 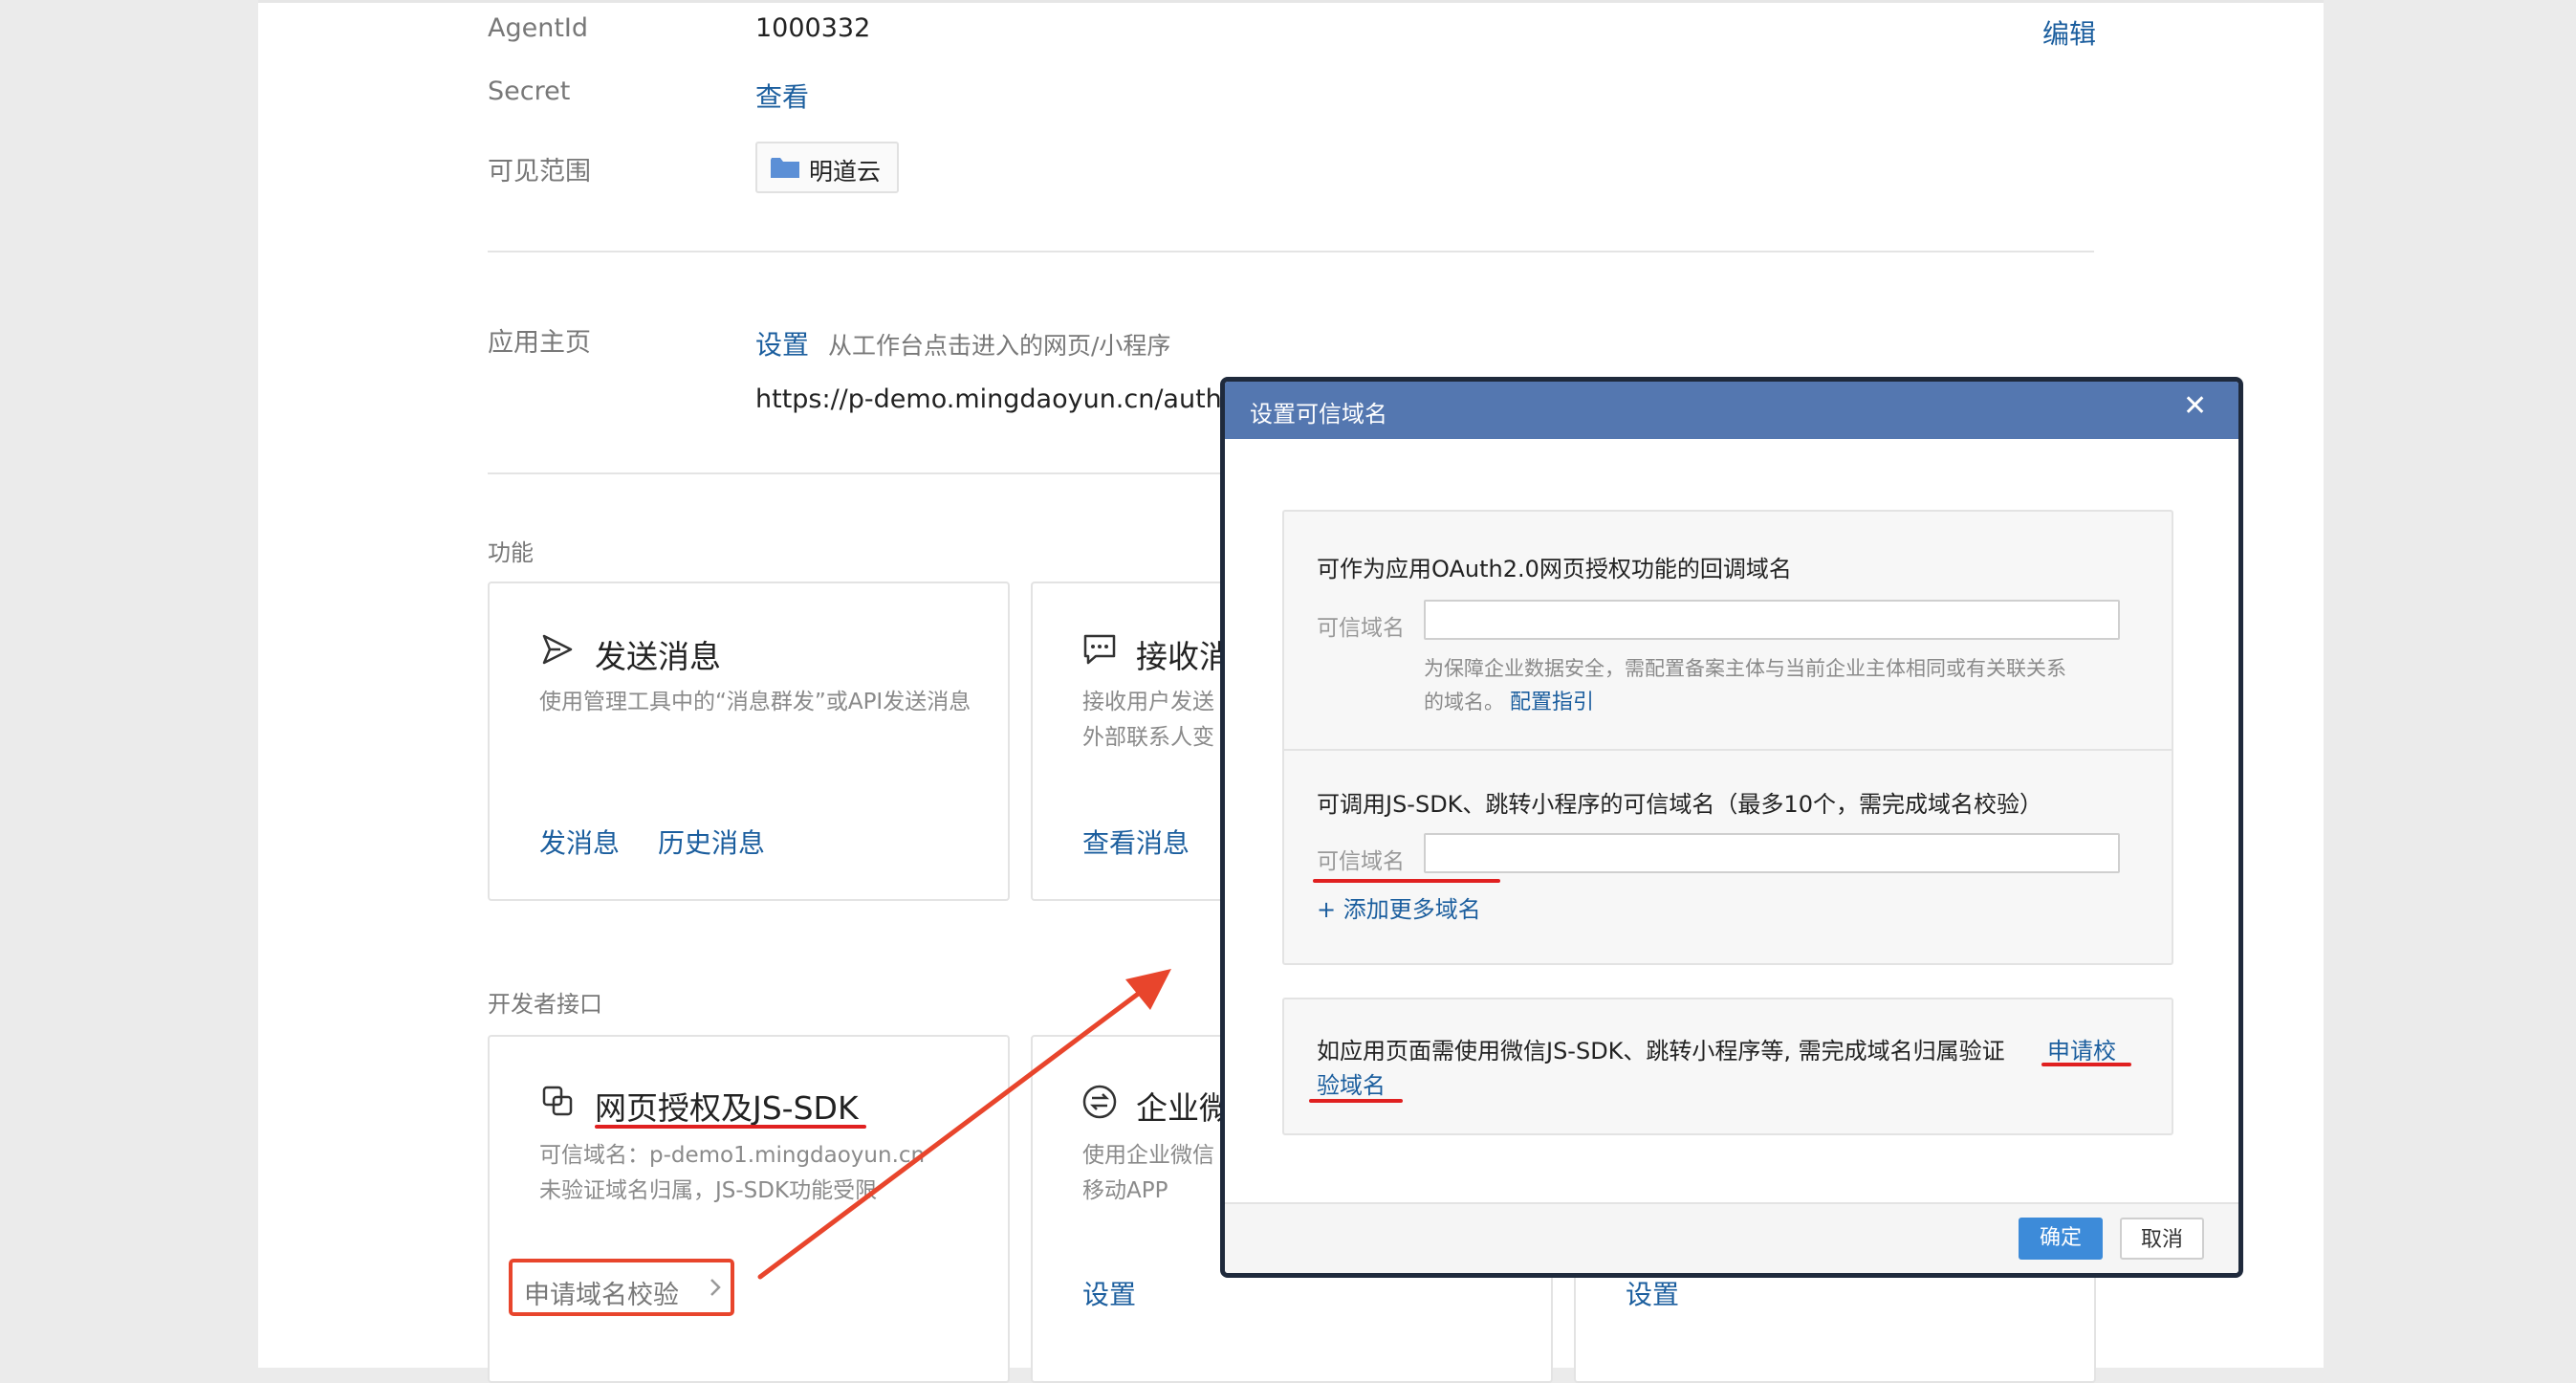 I want to click on history-message-link: 历史消息, so click(x=711, y=842).